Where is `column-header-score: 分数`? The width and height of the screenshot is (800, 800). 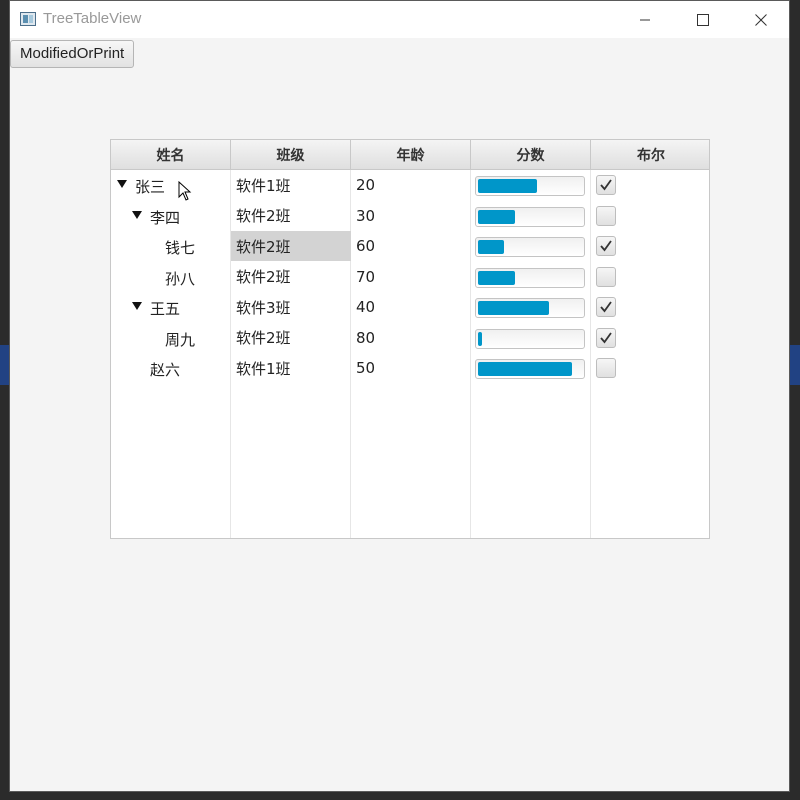 column-header-score: 分数 is located at coordinates (531, 155).